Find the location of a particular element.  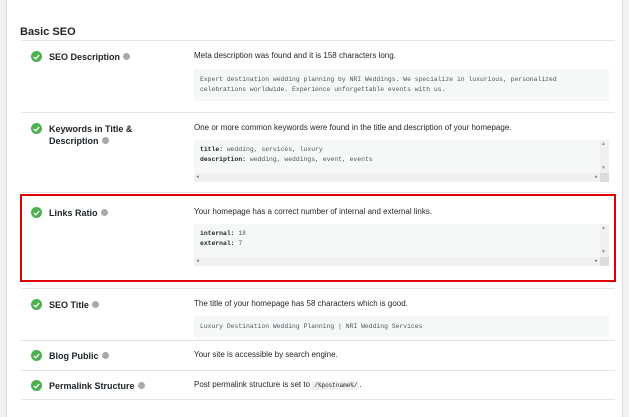

code-value: wedding, weddings, event, events is located at coordinates (309, 159).